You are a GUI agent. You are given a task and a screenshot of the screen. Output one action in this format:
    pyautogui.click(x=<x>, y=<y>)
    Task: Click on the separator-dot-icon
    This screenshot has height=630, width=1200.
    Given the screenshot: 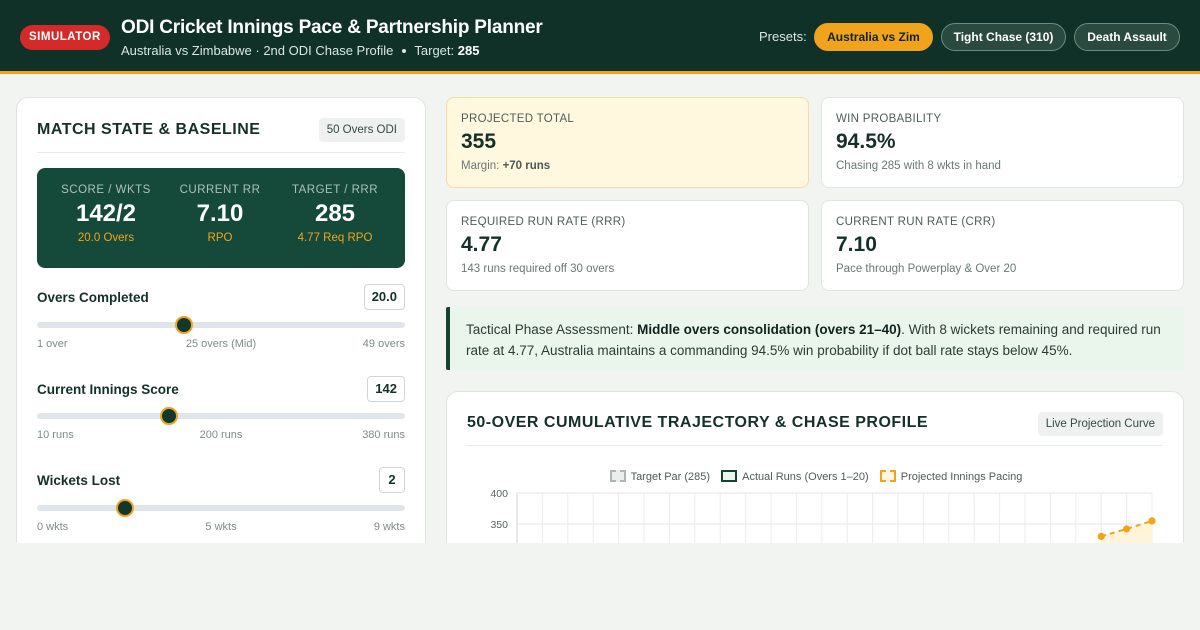 What is the action you would take?
    pyautogui.click(x=404, y=50)
    